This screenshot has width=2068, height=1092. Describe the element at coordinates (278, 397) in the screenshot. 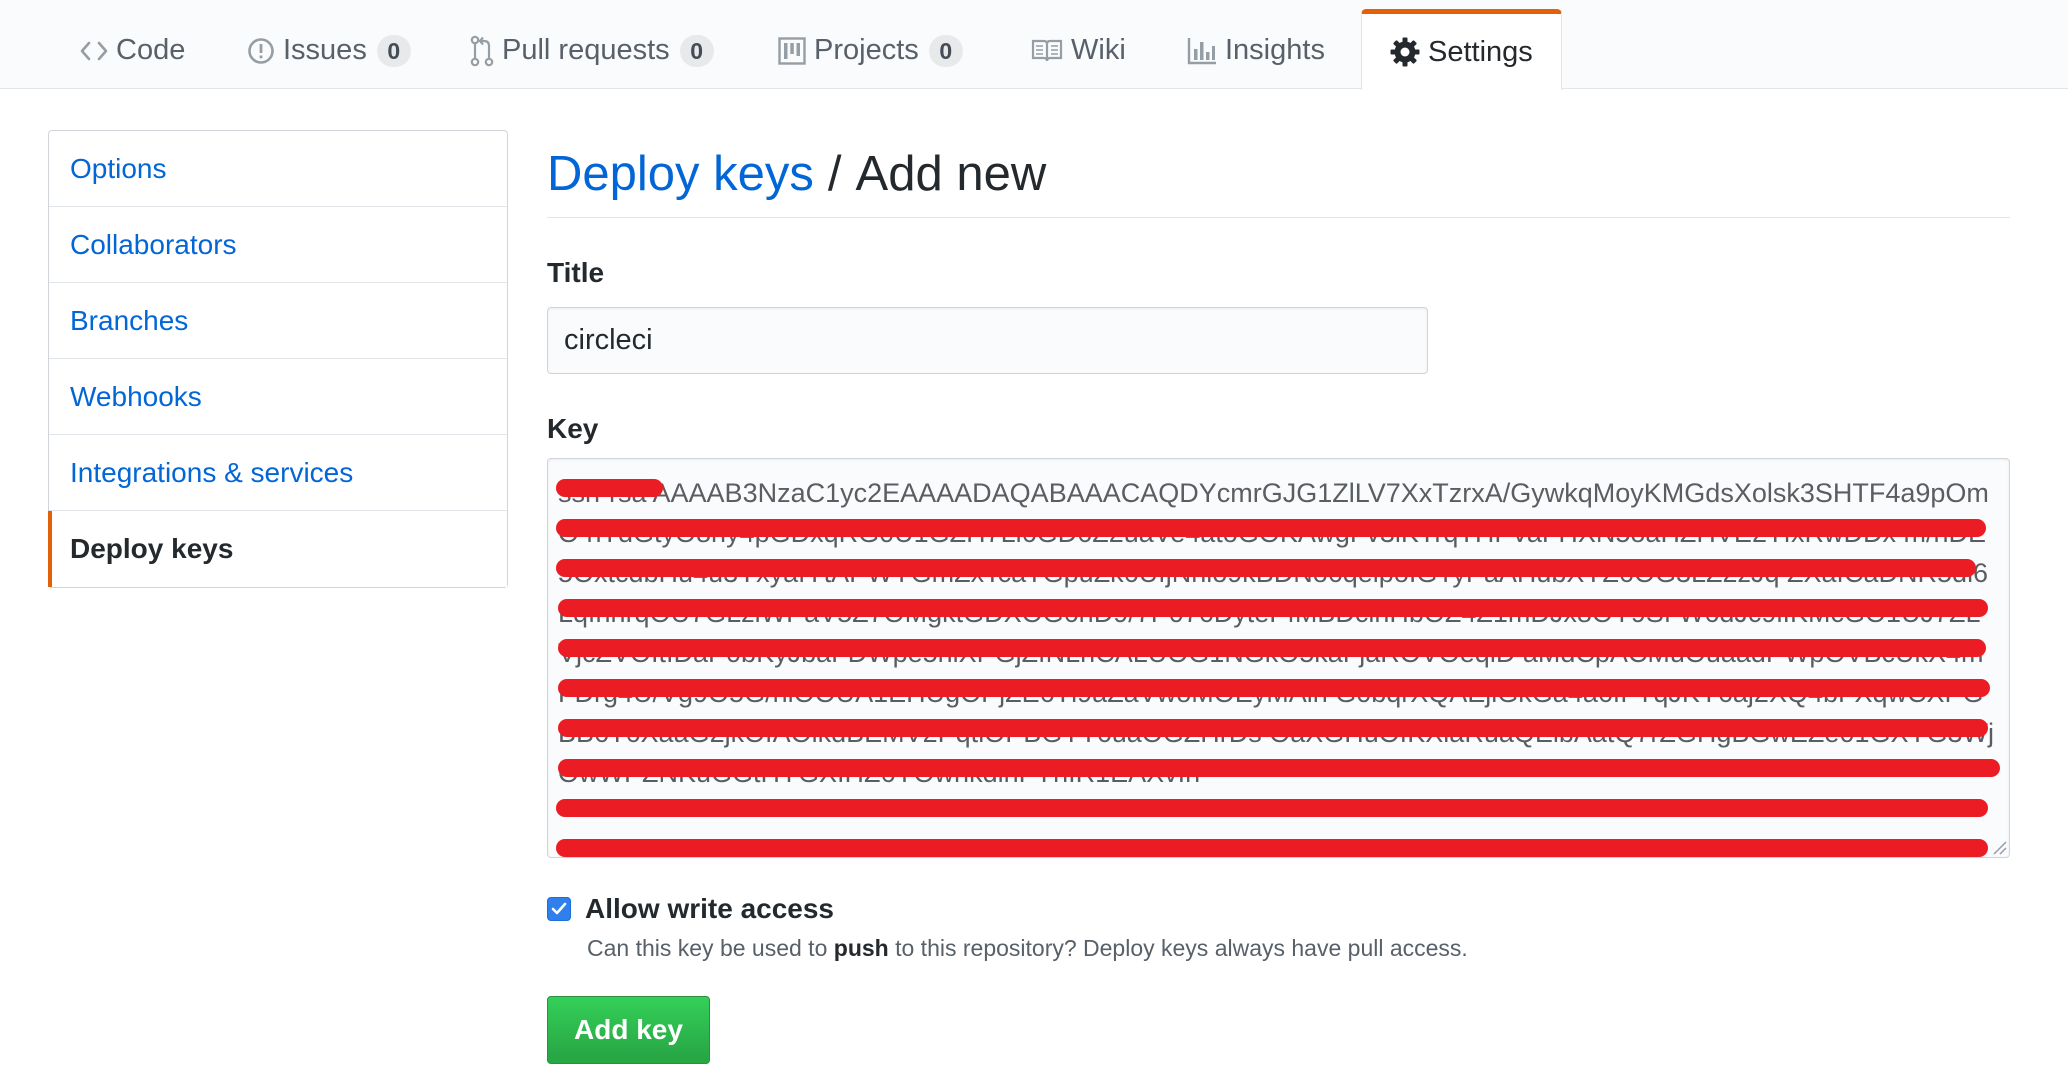

I see `sidebar-item-webhooks: Webhooks` at that location.